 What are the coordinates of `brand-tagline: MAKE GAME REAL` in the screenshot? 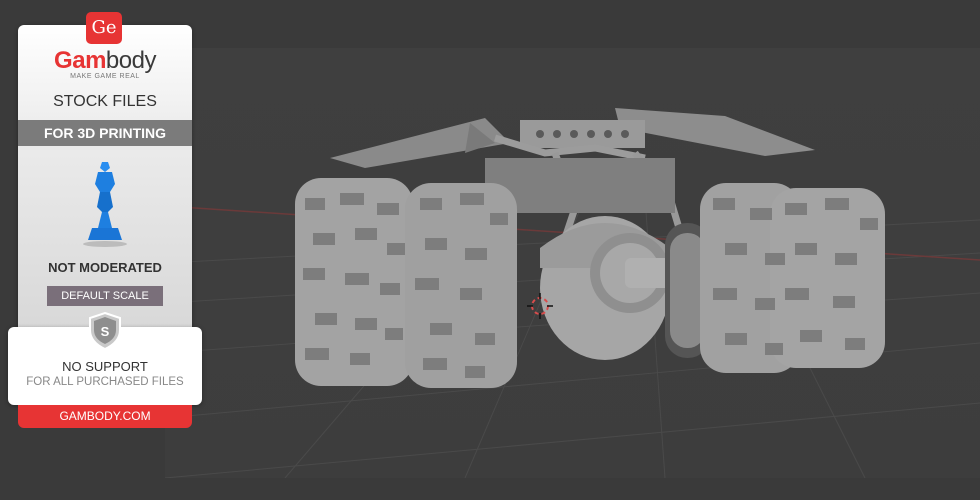 It's located at (105, 76).